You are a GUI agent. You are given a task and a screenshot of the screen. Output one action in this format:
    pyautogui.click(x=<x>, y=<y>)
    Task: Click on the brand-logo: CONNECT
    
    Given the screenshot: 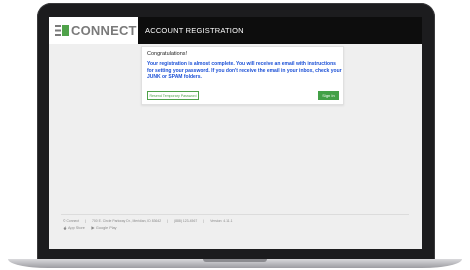 What is the action you would take?
    pyautogui.click(x=93, y=30)
    